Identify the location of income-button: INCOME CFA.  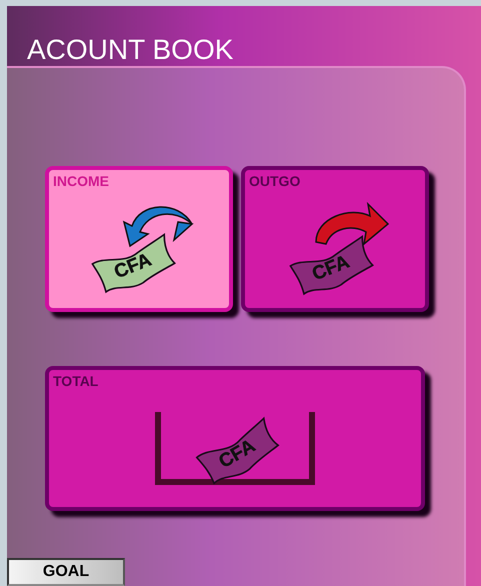
(139, 239).